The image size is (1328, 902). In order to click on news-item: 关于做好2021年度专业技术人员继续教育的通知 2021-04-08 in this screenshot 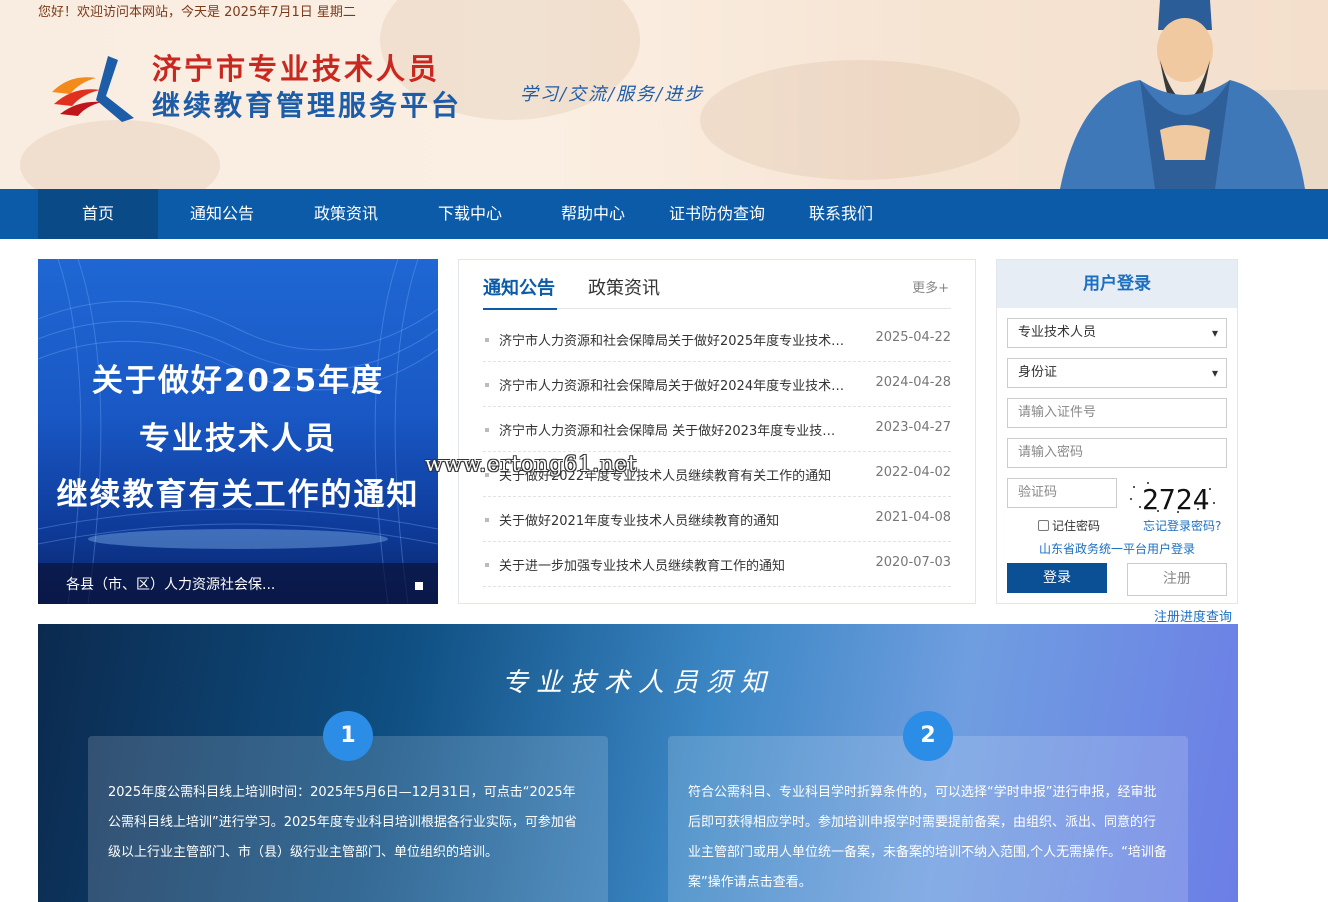, I will do `click(717, 519)`.